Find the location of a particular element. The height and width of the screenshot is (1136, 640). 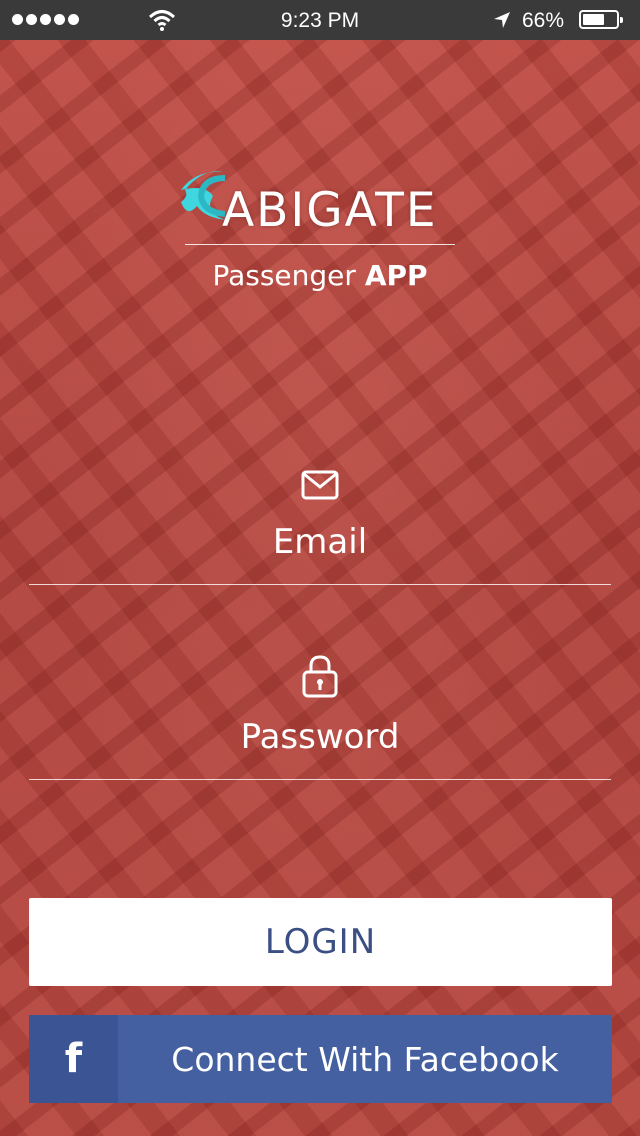

login-button: LOGIN is located at coordinates (320, 942).